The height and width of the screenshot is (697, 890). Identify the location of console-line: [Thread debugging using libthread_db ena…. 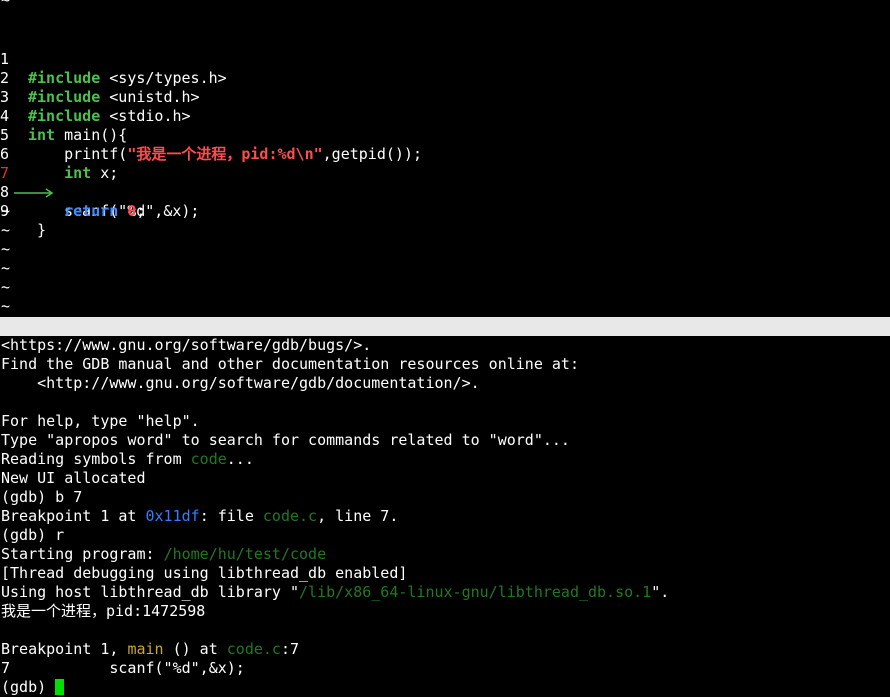
(204, 573).